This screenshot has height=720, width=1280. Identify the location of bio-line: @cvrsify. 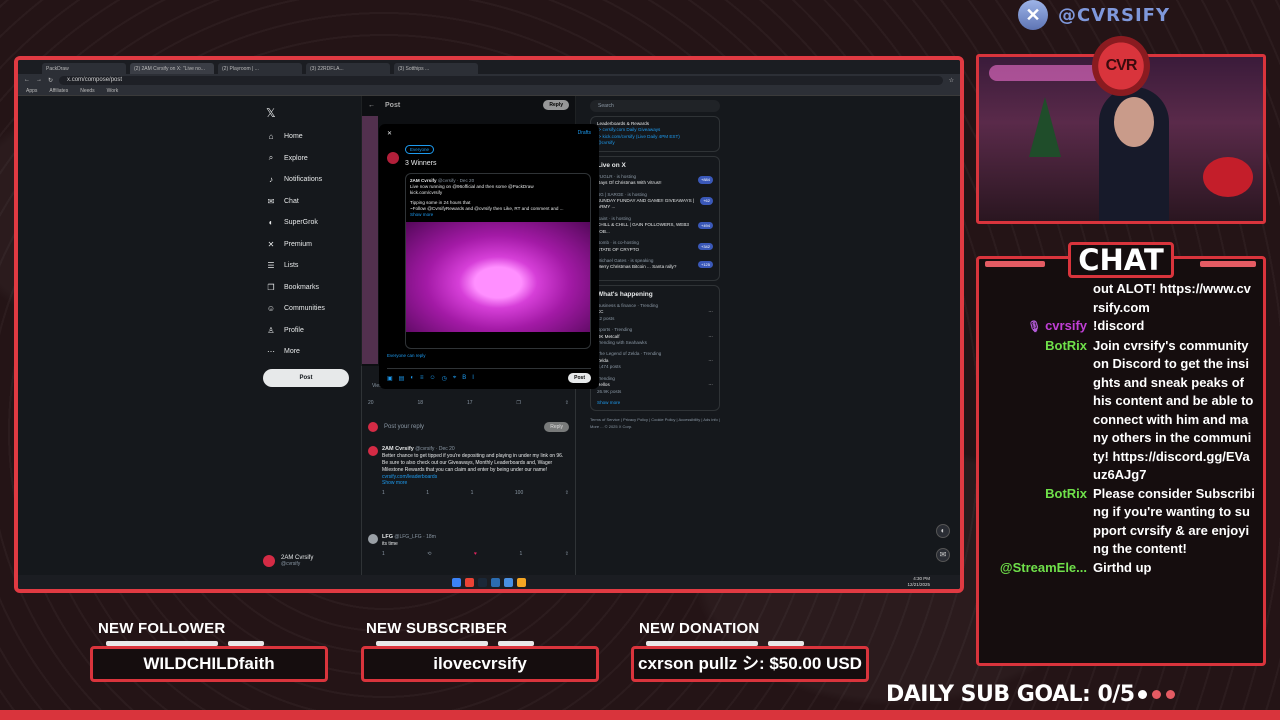
(655, 143).